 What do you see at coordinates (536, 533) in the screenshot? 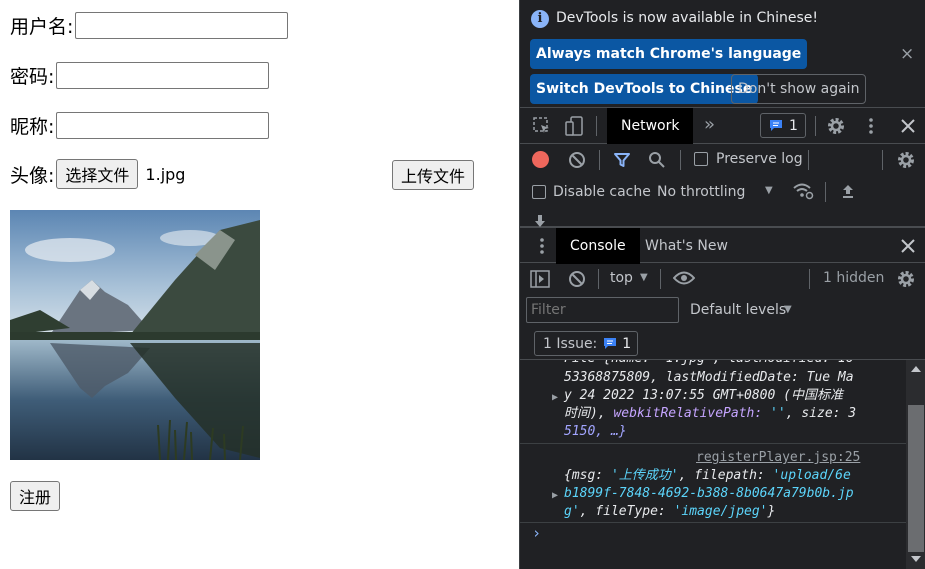
I see `console-prompt: ›` at bounding box center [536, 533].